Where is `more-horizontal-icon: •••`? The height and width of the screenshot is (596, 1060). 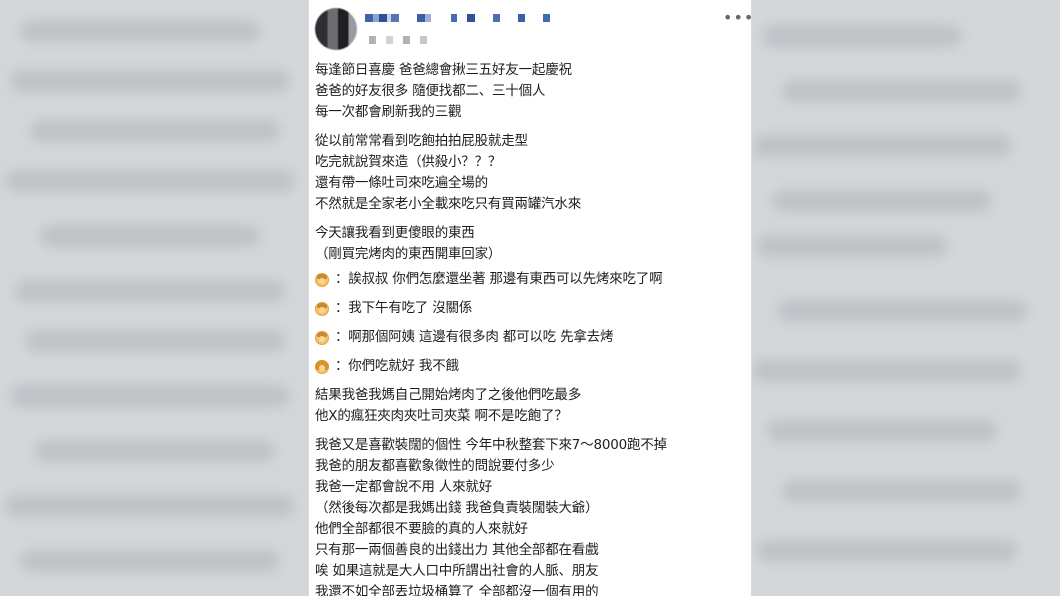 more-horizontal-icon: ••• is located at coordinates (737, 17).